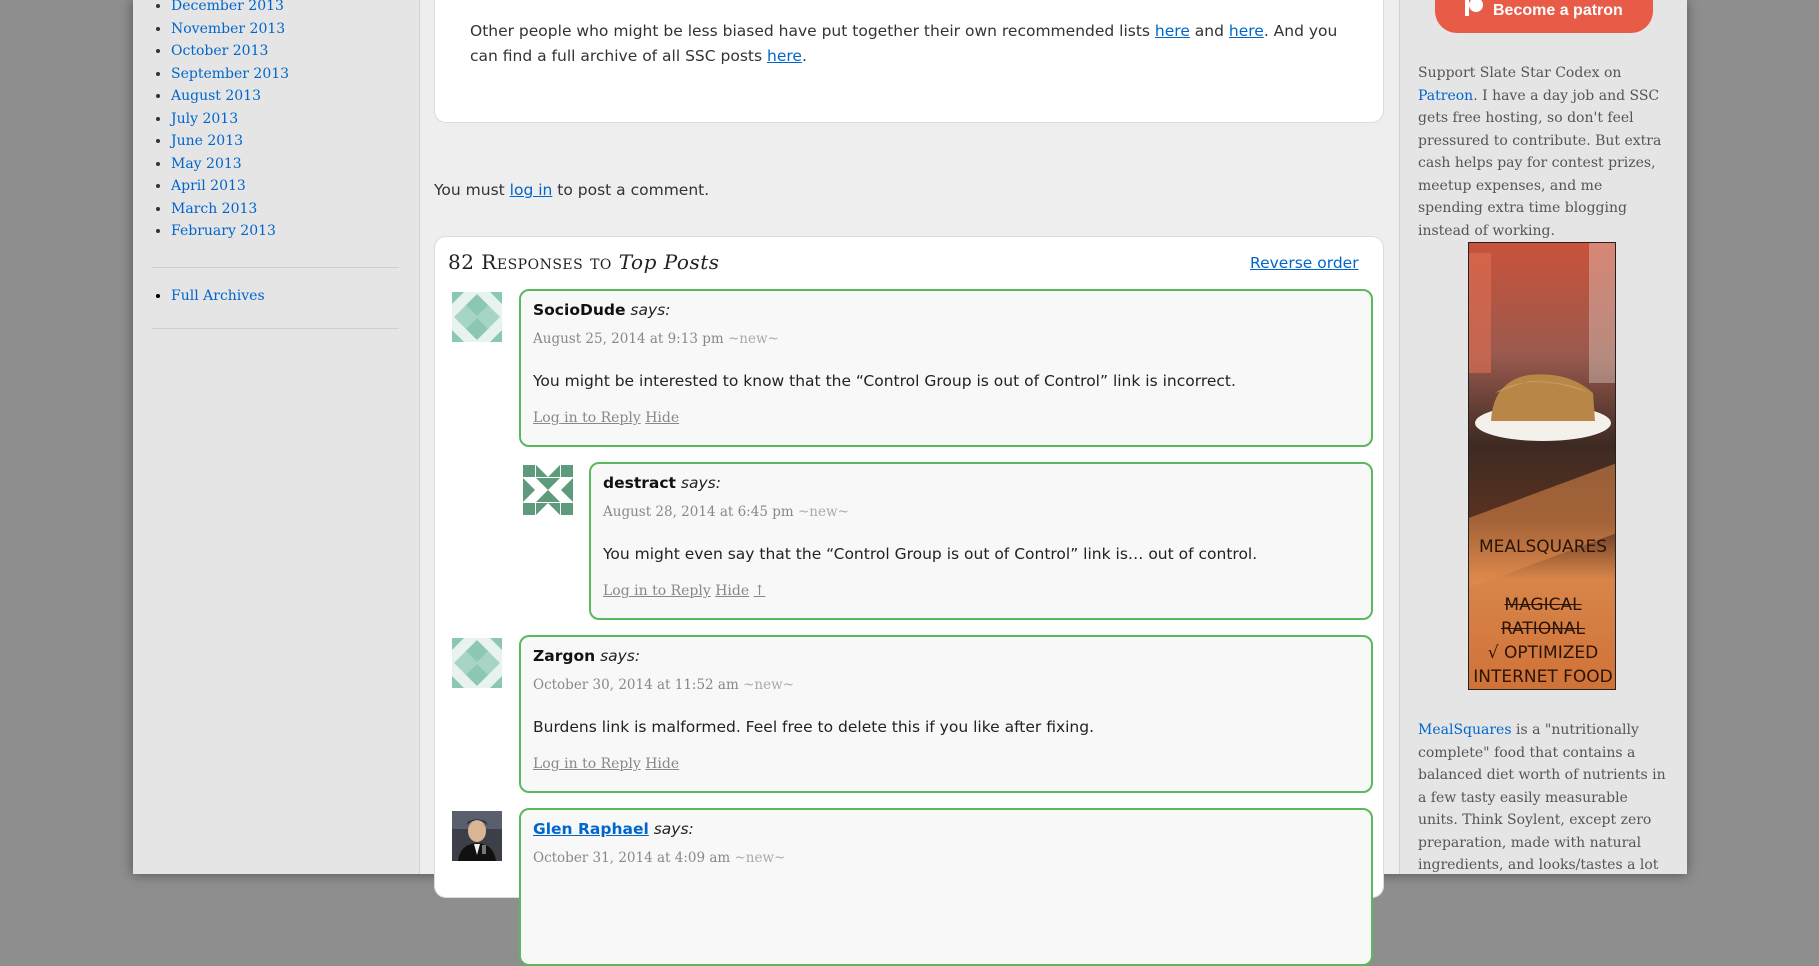  I want to click on login-prompt-text: You must, so click(472, 190).